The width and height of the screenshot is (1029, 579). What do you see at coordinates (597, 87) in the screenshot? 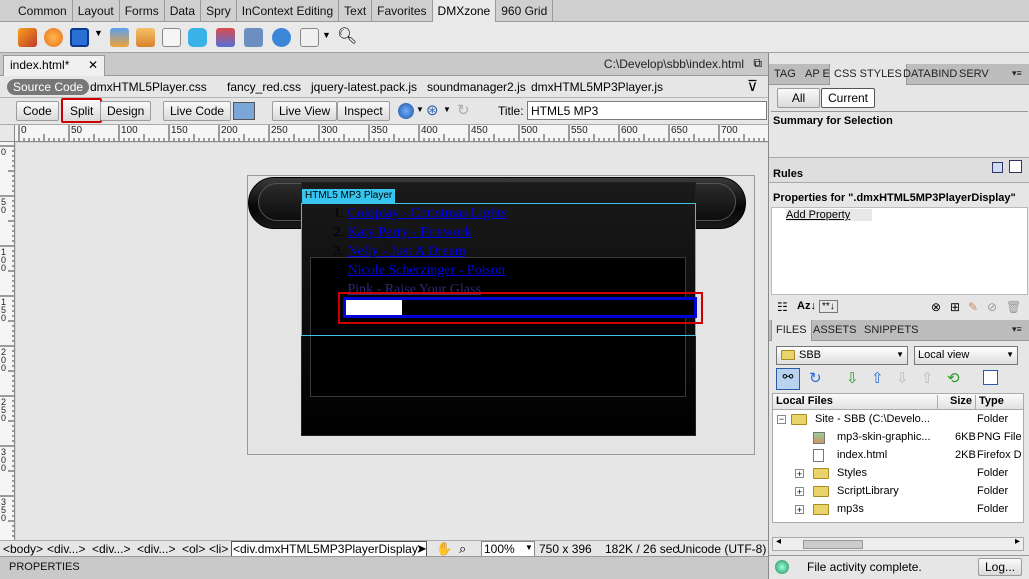
I see `related-file: dmxHTML5MP3Player.js` at bounding box center [597, 87].